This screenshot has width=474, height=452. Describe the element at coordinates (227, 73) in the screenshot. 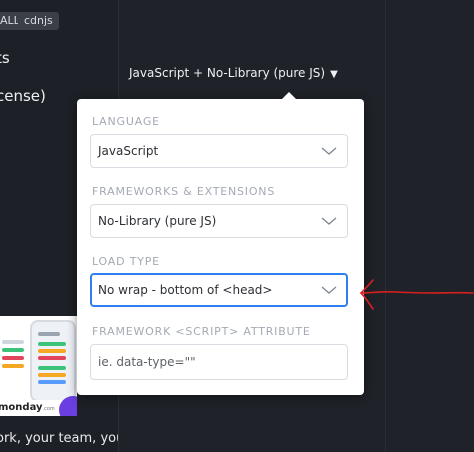

I see `language-selector-label: JavaScript + No-Library (pure JS)` at that location.